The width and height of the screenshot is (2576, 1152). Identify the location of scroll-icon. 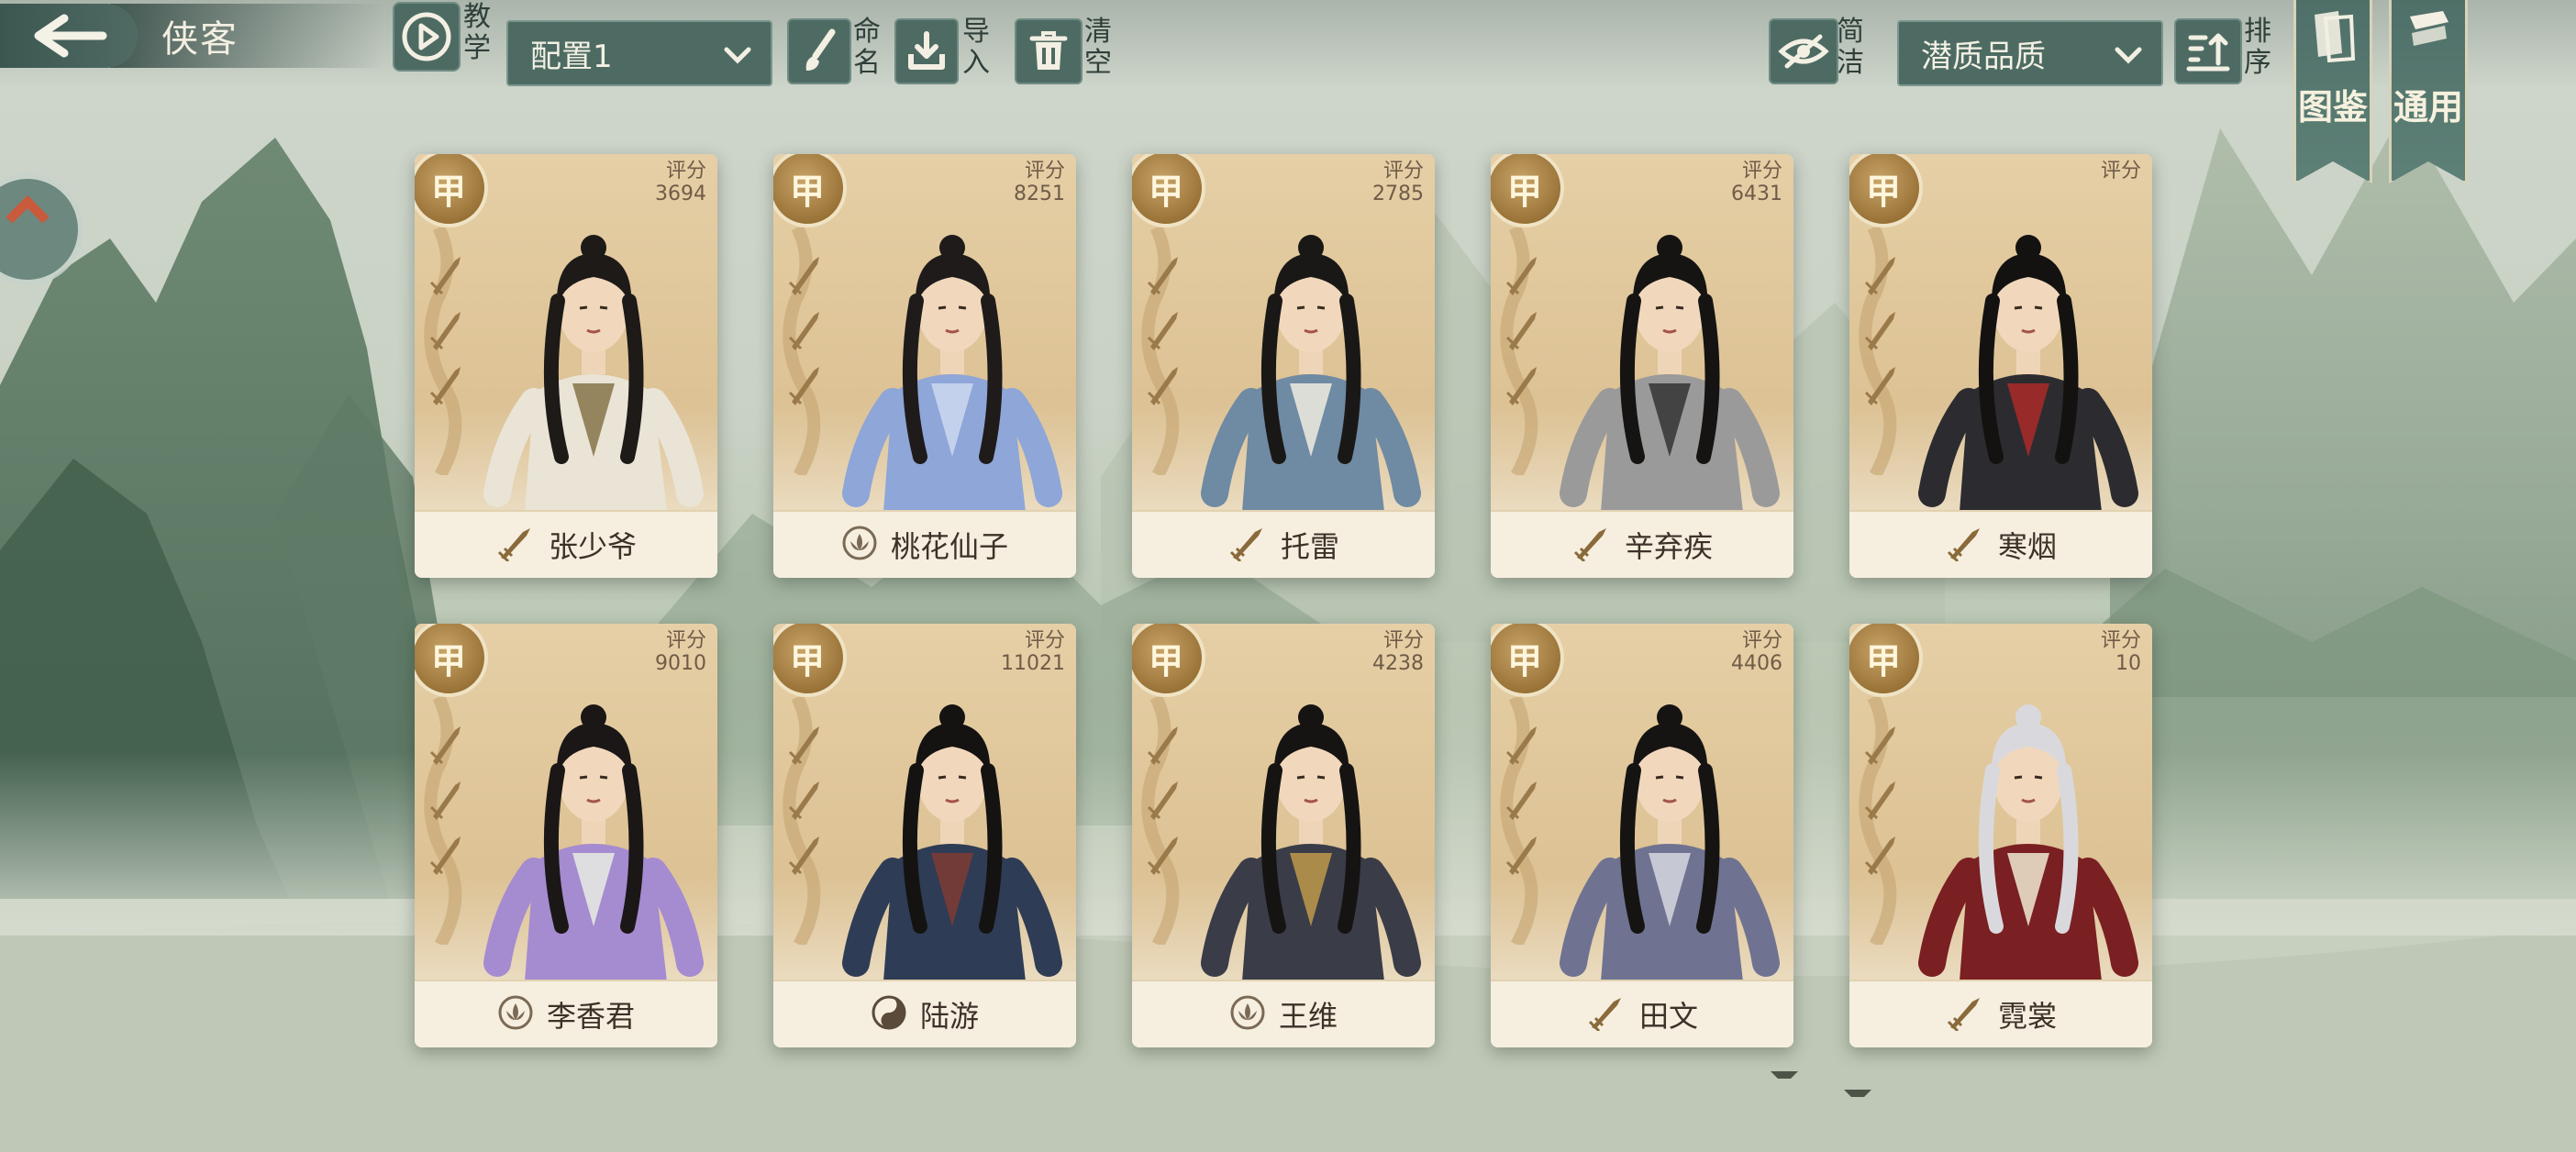
(2429, 28).